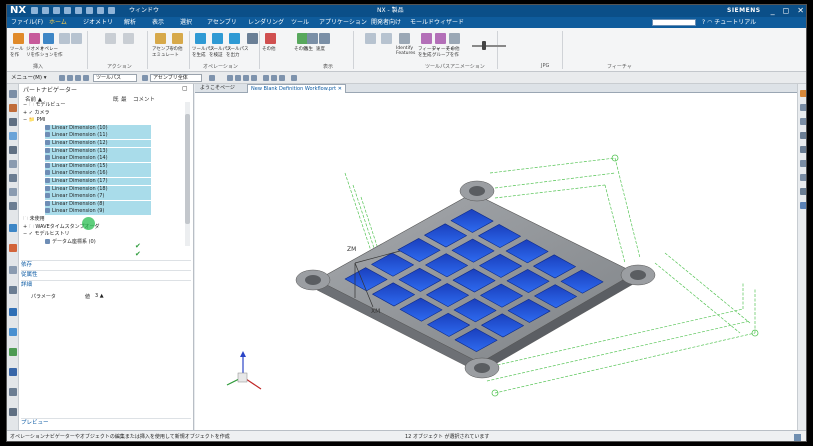 The height and width of the screenshot is (446, 813). I want to click on web-browser-icon, so click(13, 178).